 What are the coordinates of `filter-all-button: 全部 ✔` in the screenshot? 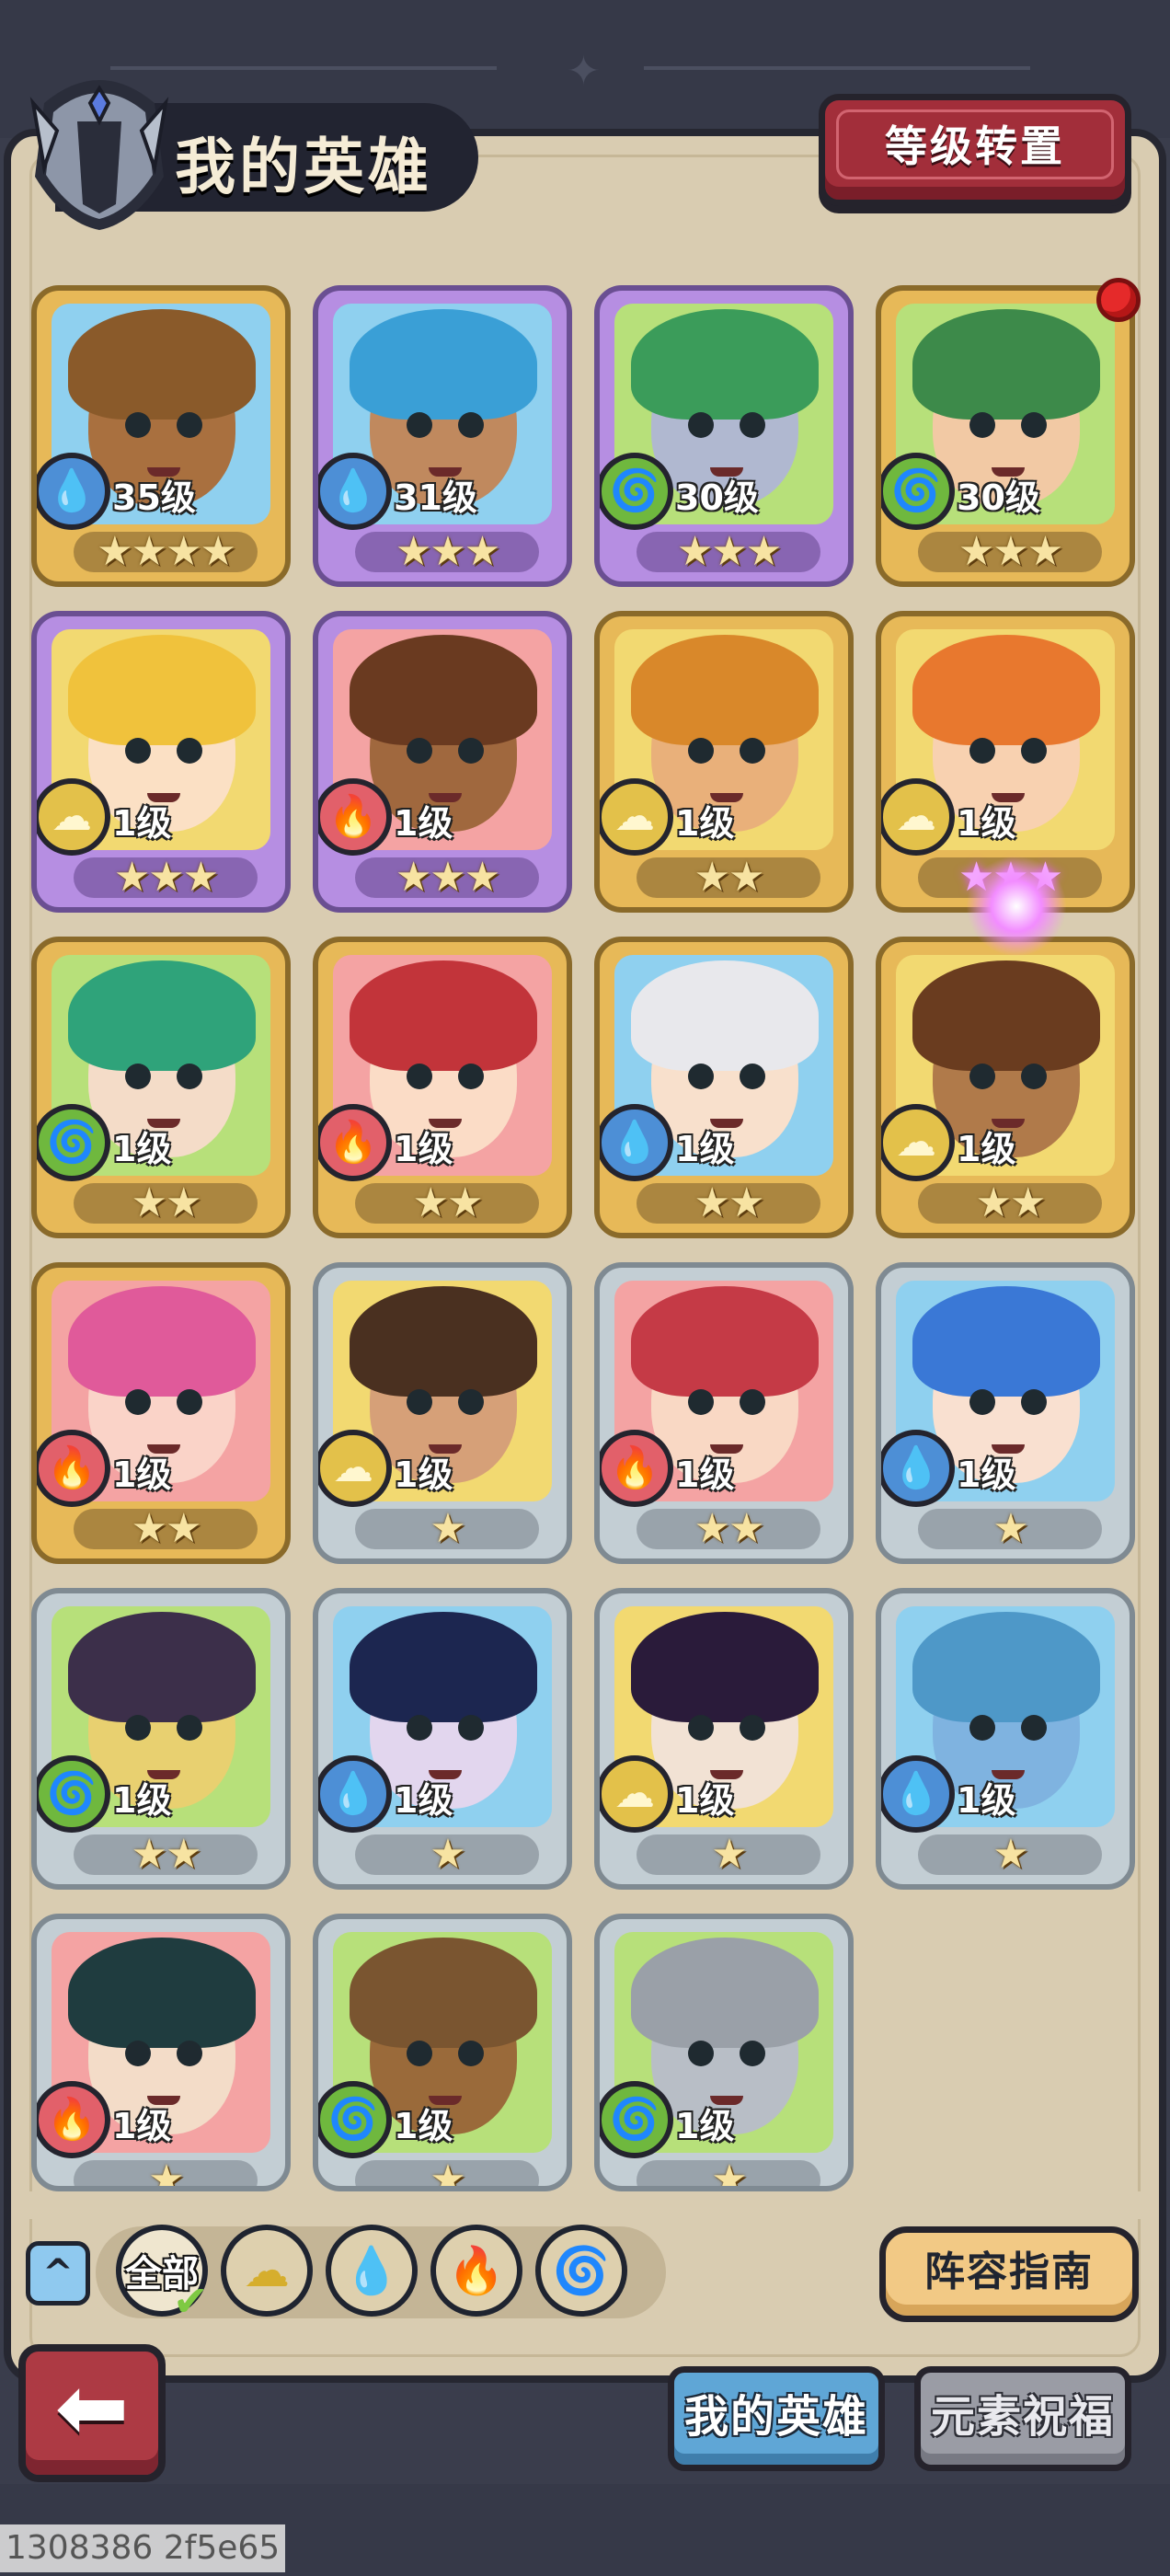 It's located at (162, 2275).